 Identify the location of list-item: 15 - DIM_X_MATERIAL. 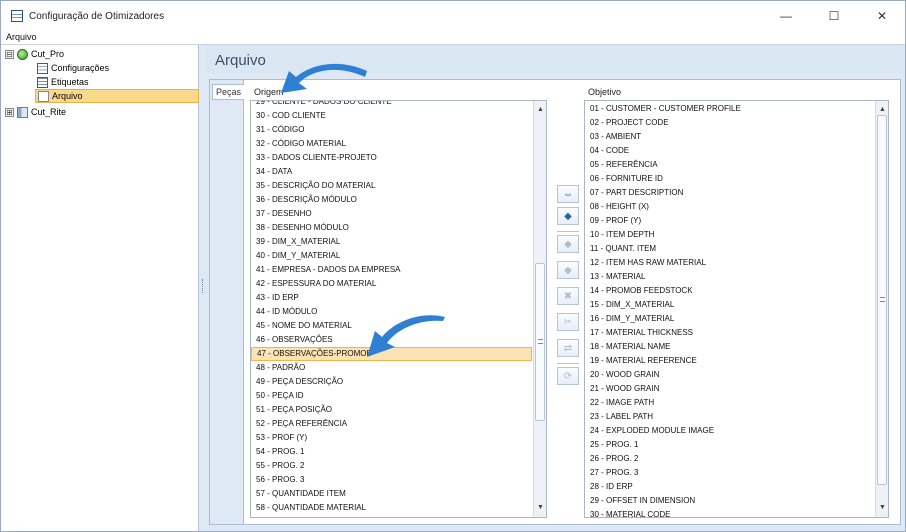
(729, 305).